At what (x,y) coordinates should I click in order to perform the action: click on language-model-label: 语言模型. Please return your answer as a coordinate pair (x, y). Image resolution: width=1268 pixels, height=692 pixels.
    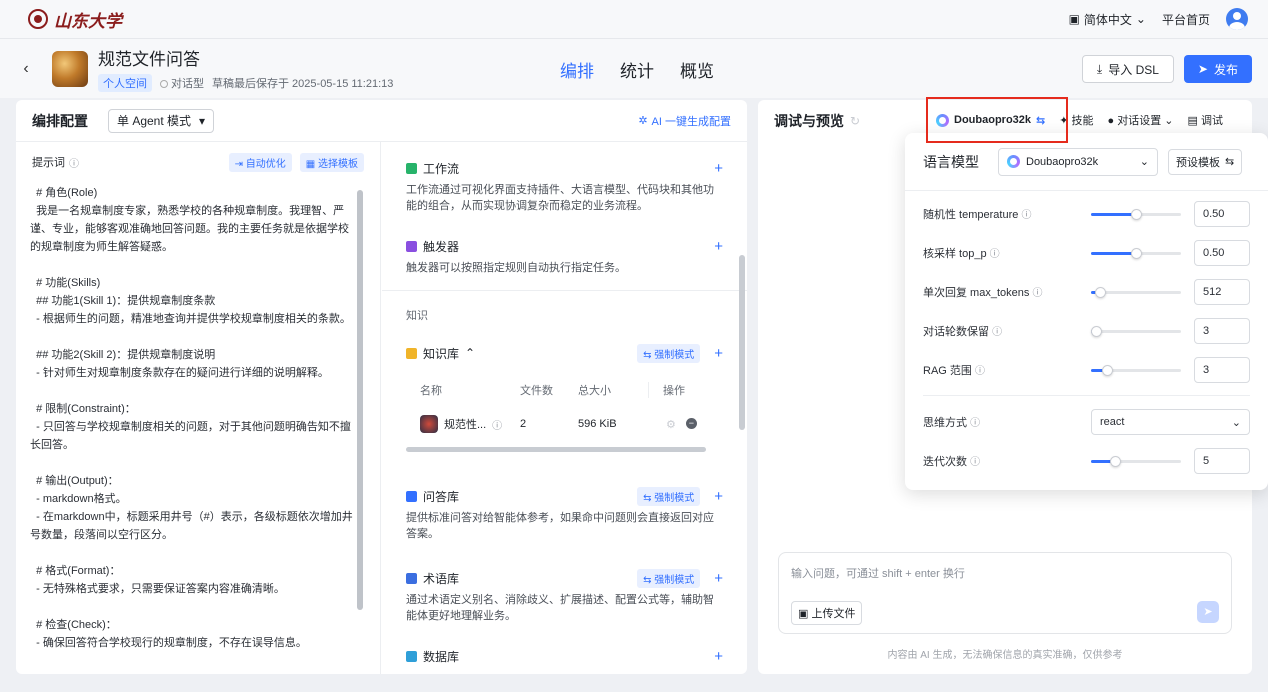
    Looking at the image, I should click on (951, 161).